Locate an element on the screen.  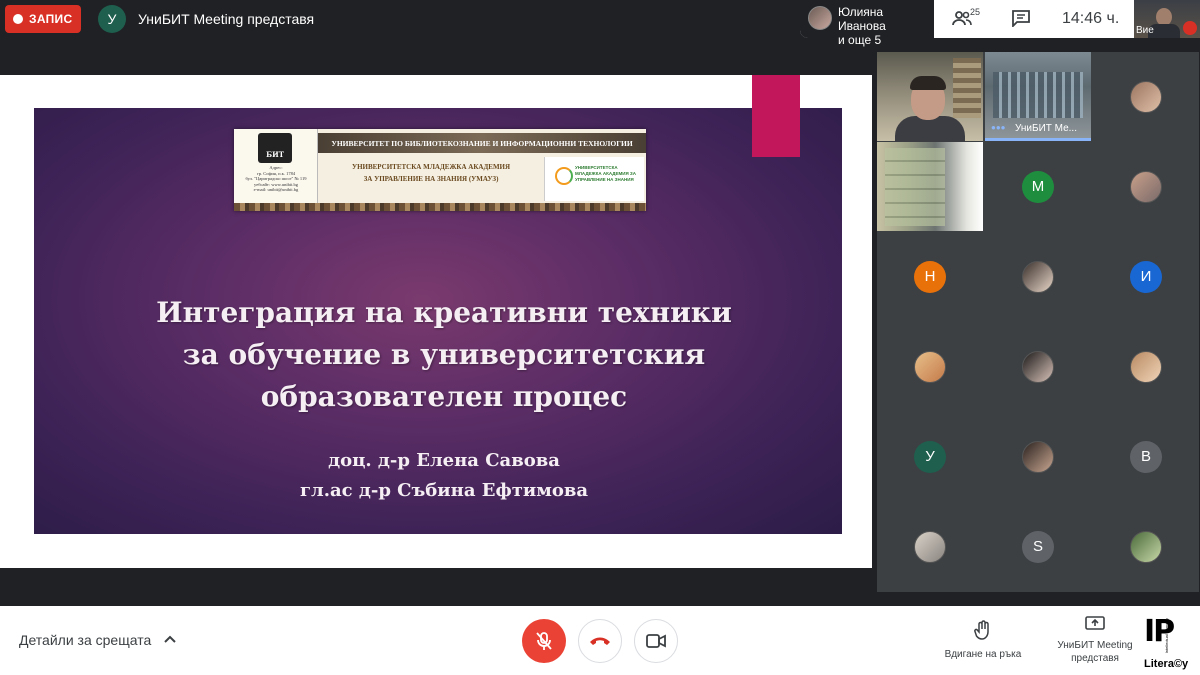
presenting-icon: ●●● is located at coordinates (998, 127).